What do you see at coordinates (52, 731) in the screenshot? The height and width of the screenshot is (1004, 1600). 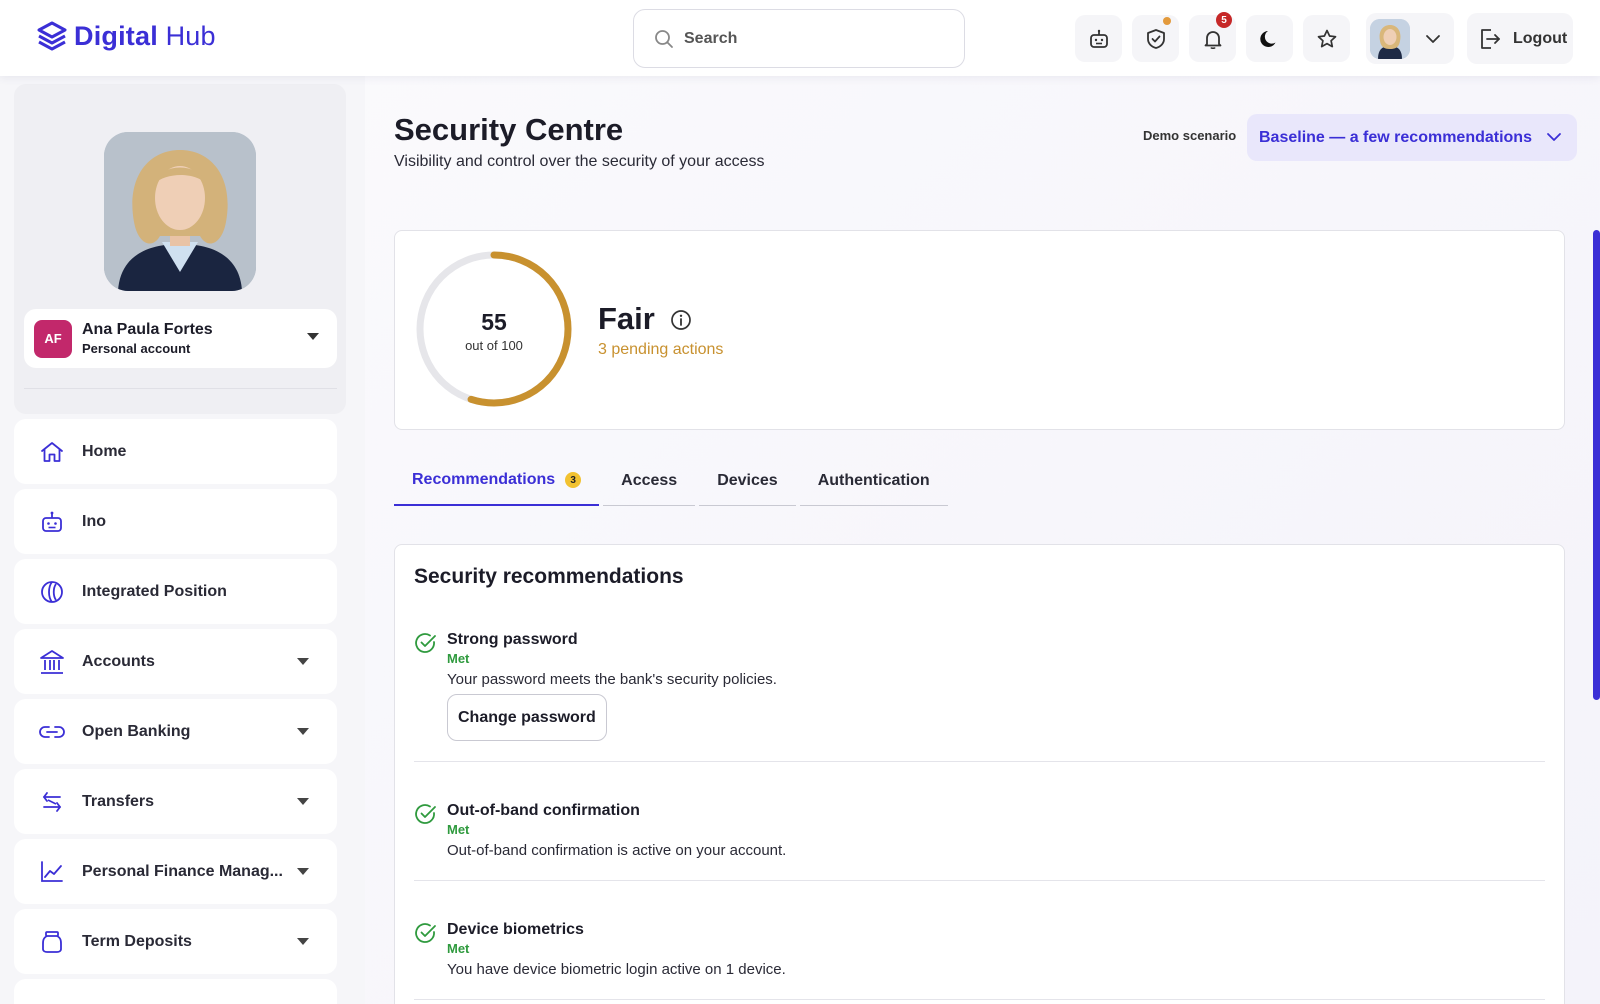 I see `link-icon` at bounding box center [52, 731].